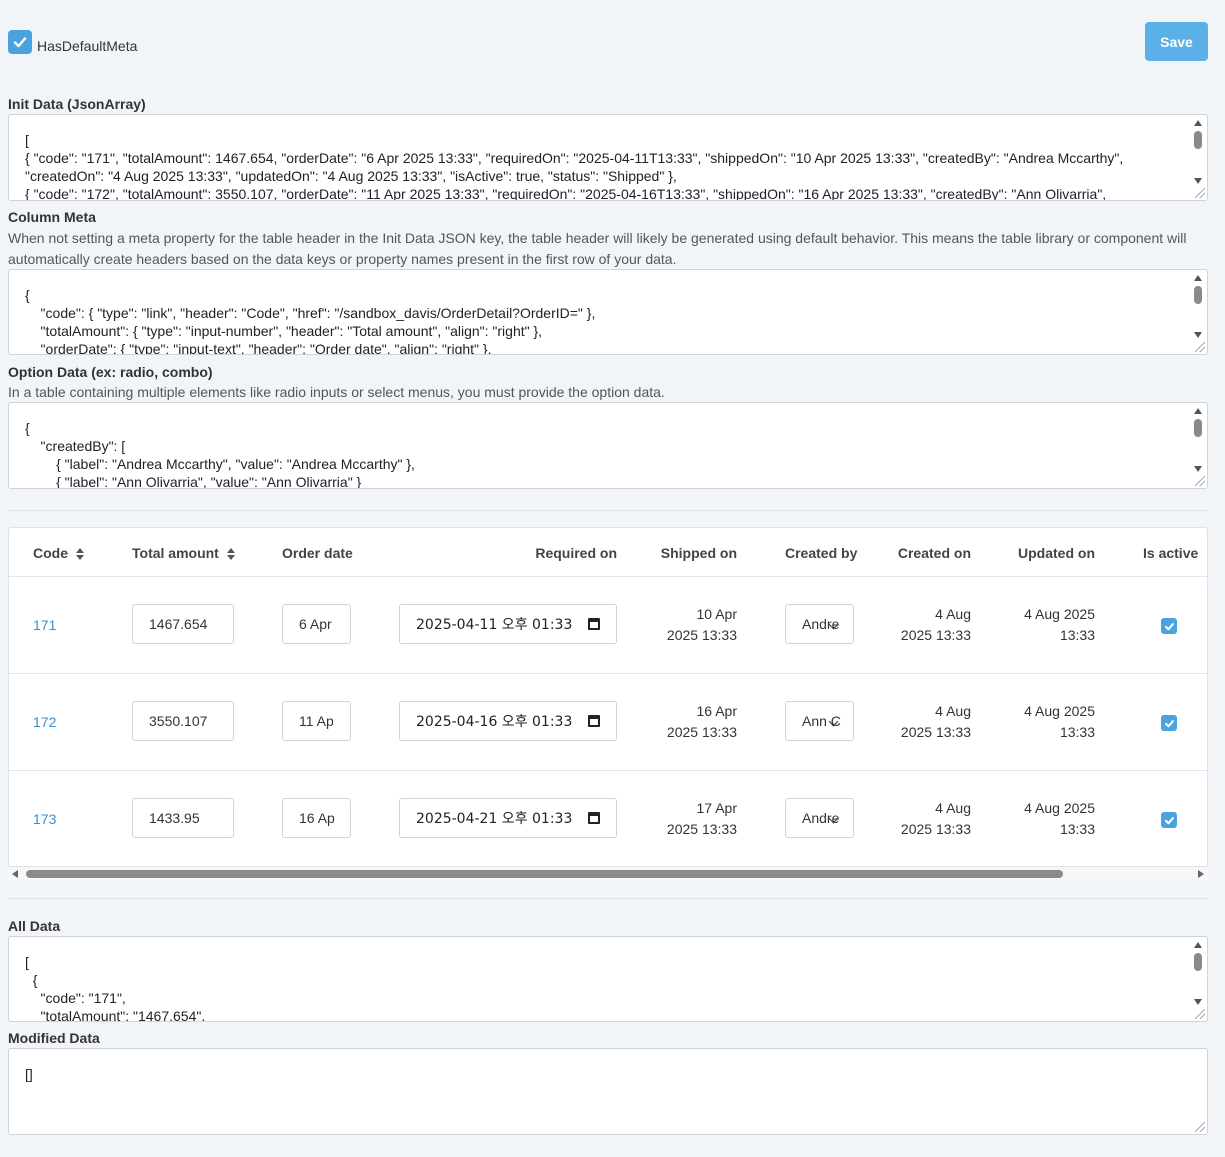 Image resolution: width=1225 pixels, height=1157 pixels. I want to click on column-meta-title: Column Meta, so click(52, 217).